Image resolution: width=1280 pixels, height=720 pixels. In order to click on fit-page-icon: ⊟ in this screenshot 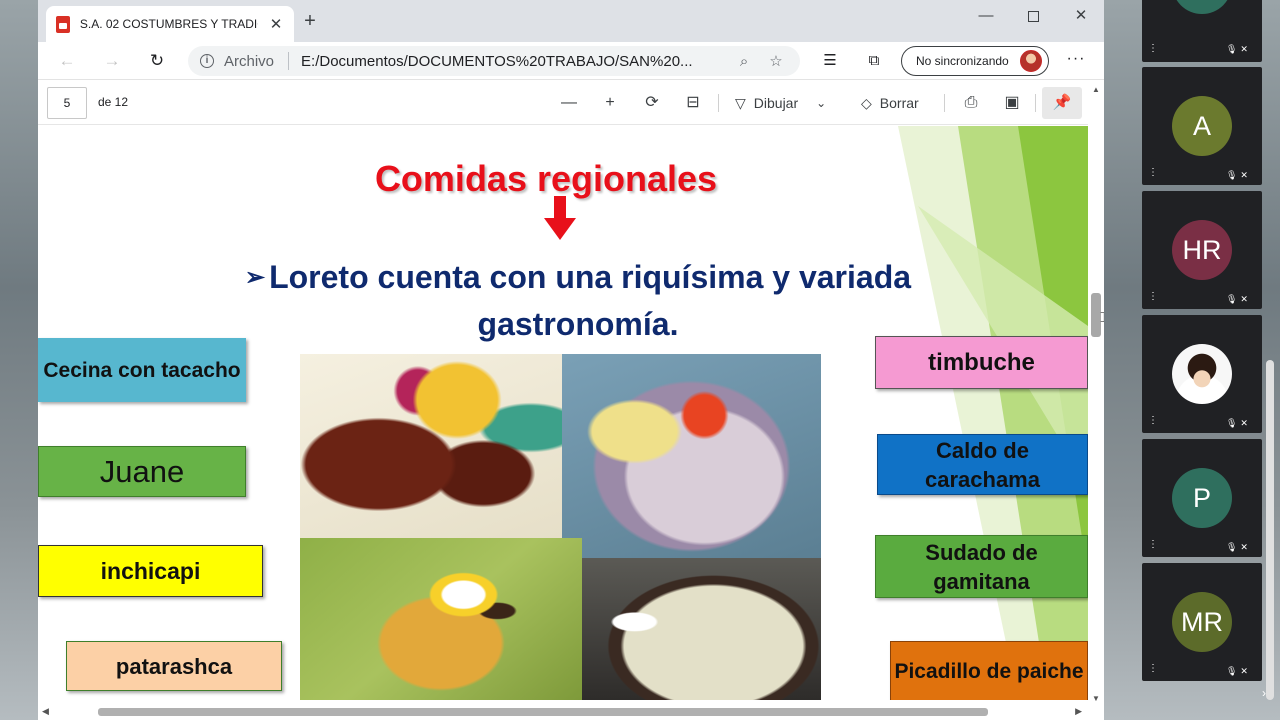, I will do `click(693, 103)`.